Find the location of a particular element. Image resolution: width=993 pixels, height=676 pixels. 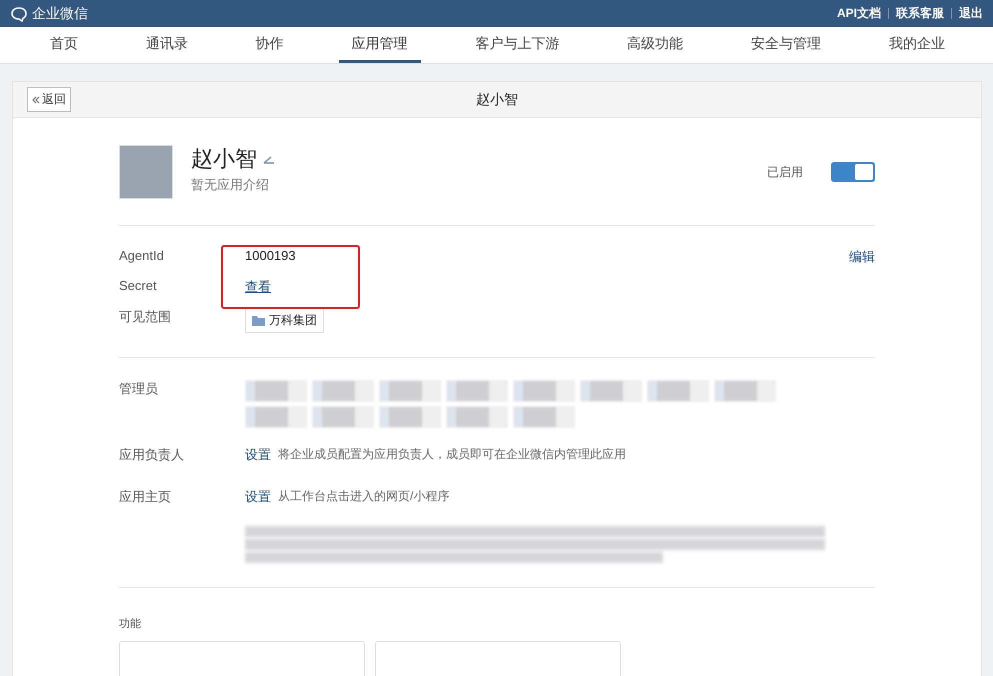

pencil-icon is located at coordinates (269, 159).